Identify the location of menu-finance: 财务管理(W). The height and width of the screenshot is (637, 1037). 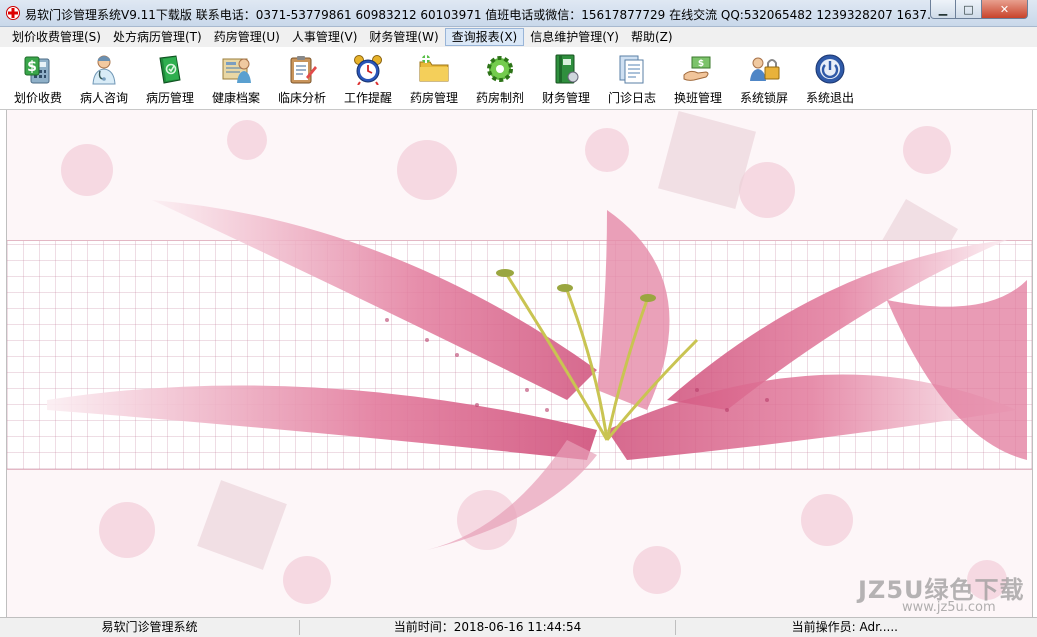
(403, 37).